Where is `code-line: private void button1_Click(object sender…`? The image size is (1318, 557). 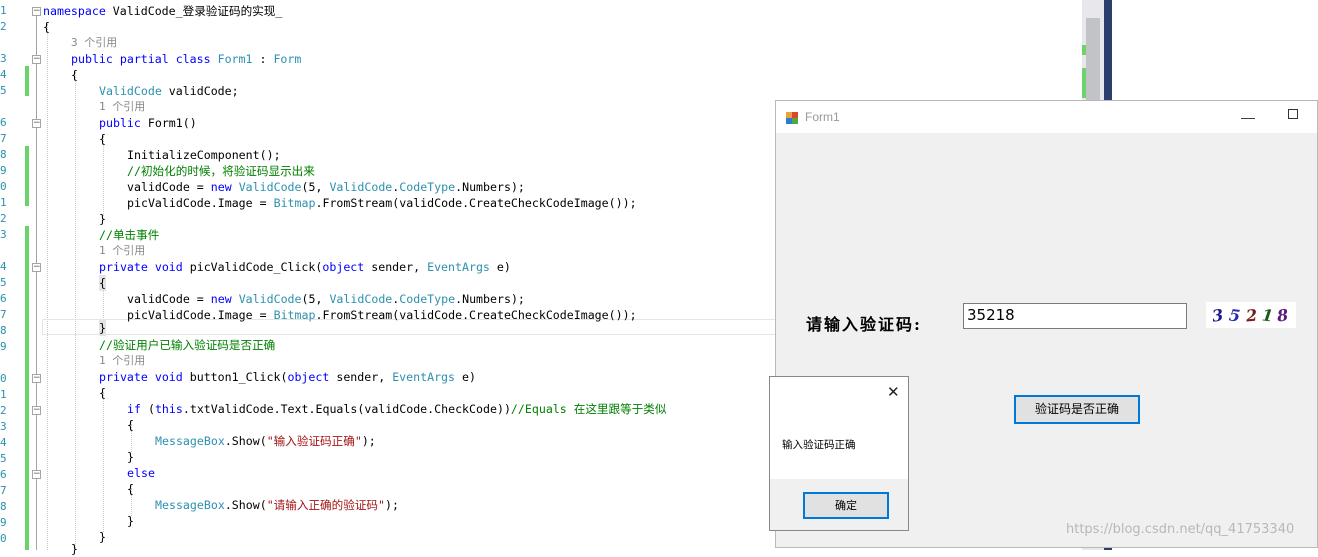 code-line: private void button1_Click(object sender… is located at coordinates (287, 377).